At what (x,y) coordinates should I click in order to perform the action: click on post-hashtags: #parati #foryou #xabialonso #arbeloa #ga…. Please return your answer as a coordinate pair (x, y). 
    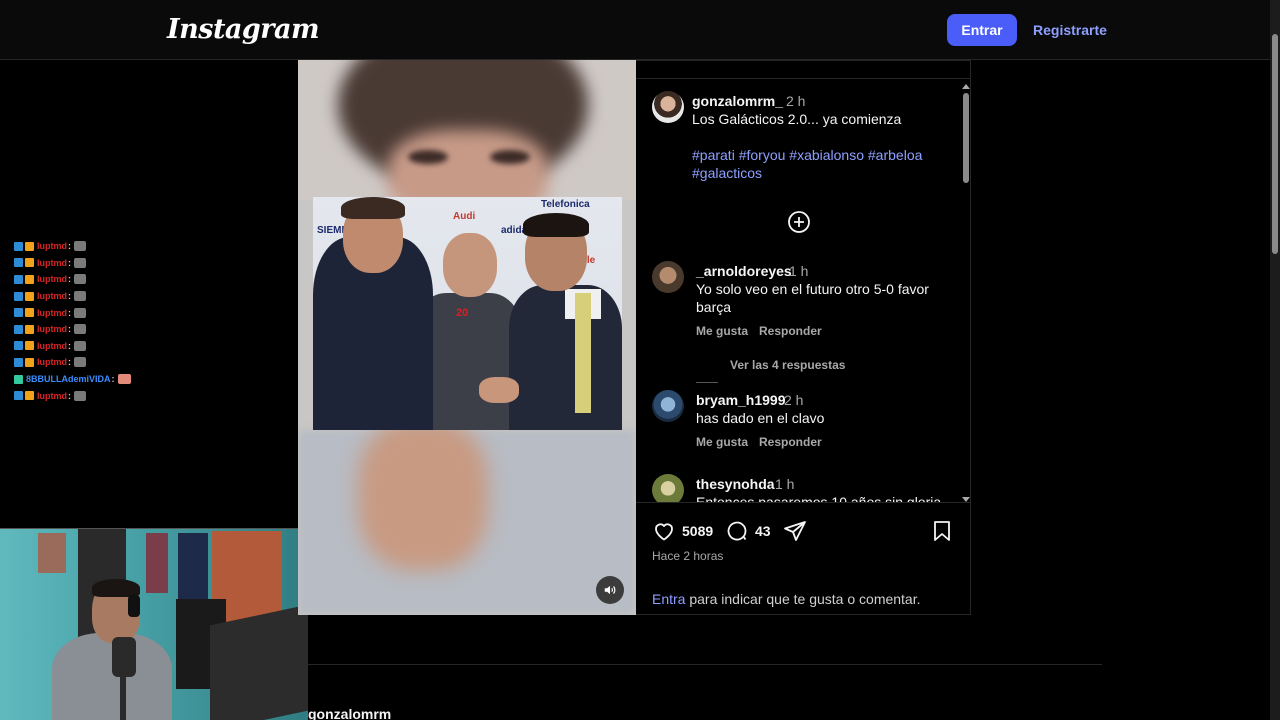
    Looking at the image, I should click on (817, 164).